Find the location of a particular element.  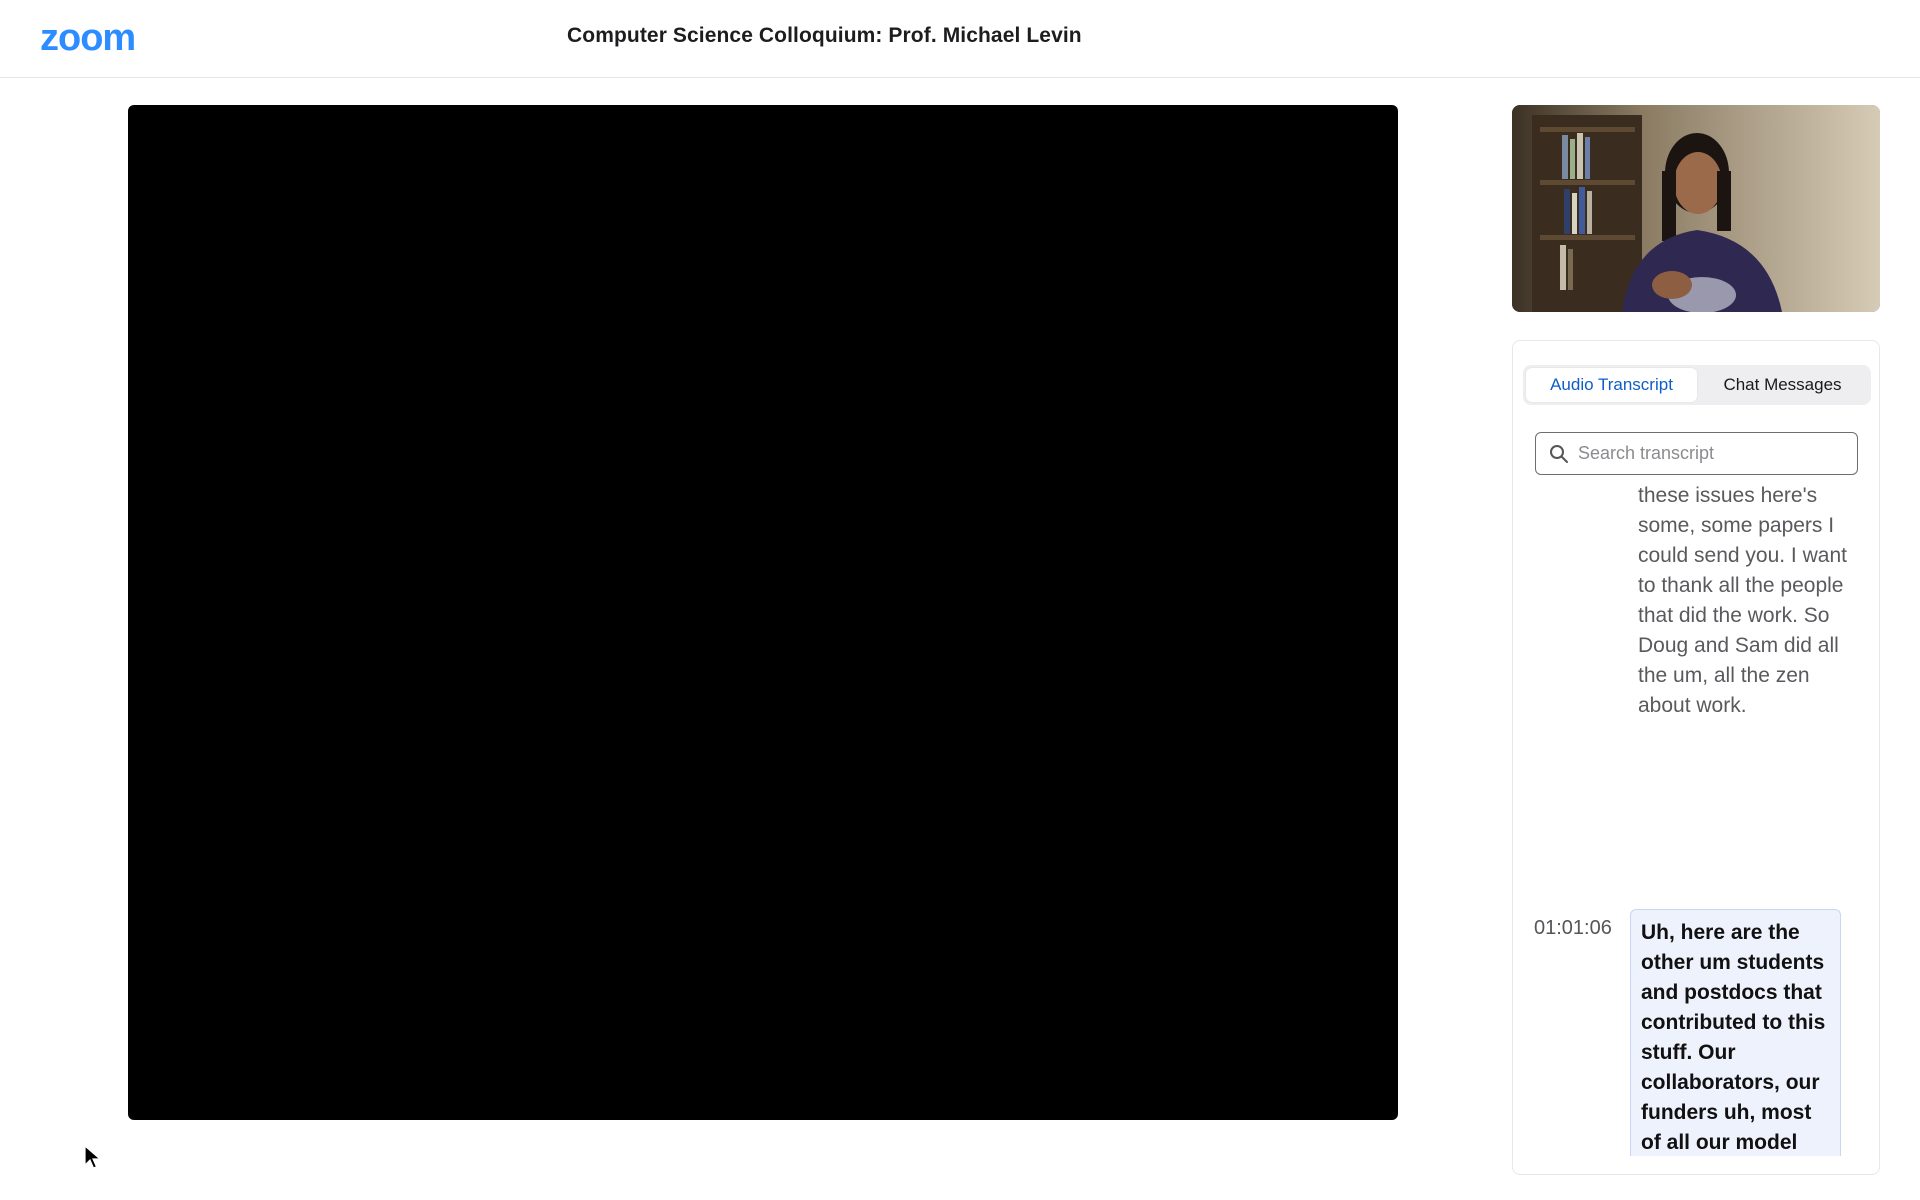

participant-video-image is located at coordinates (1696, 208).